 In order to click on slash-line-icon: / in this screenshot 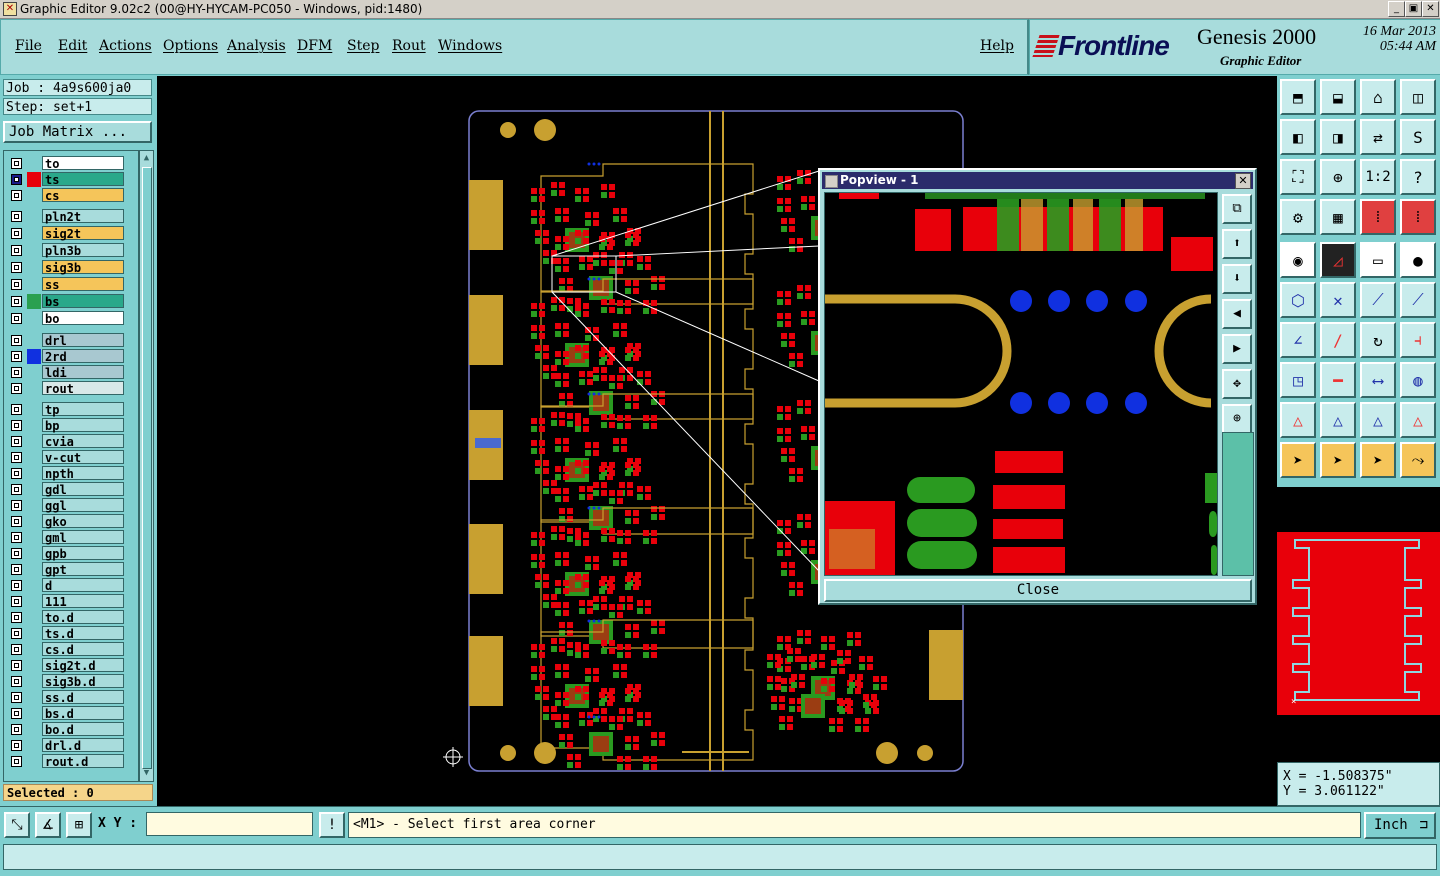, I will do `click(1338, 340)`.